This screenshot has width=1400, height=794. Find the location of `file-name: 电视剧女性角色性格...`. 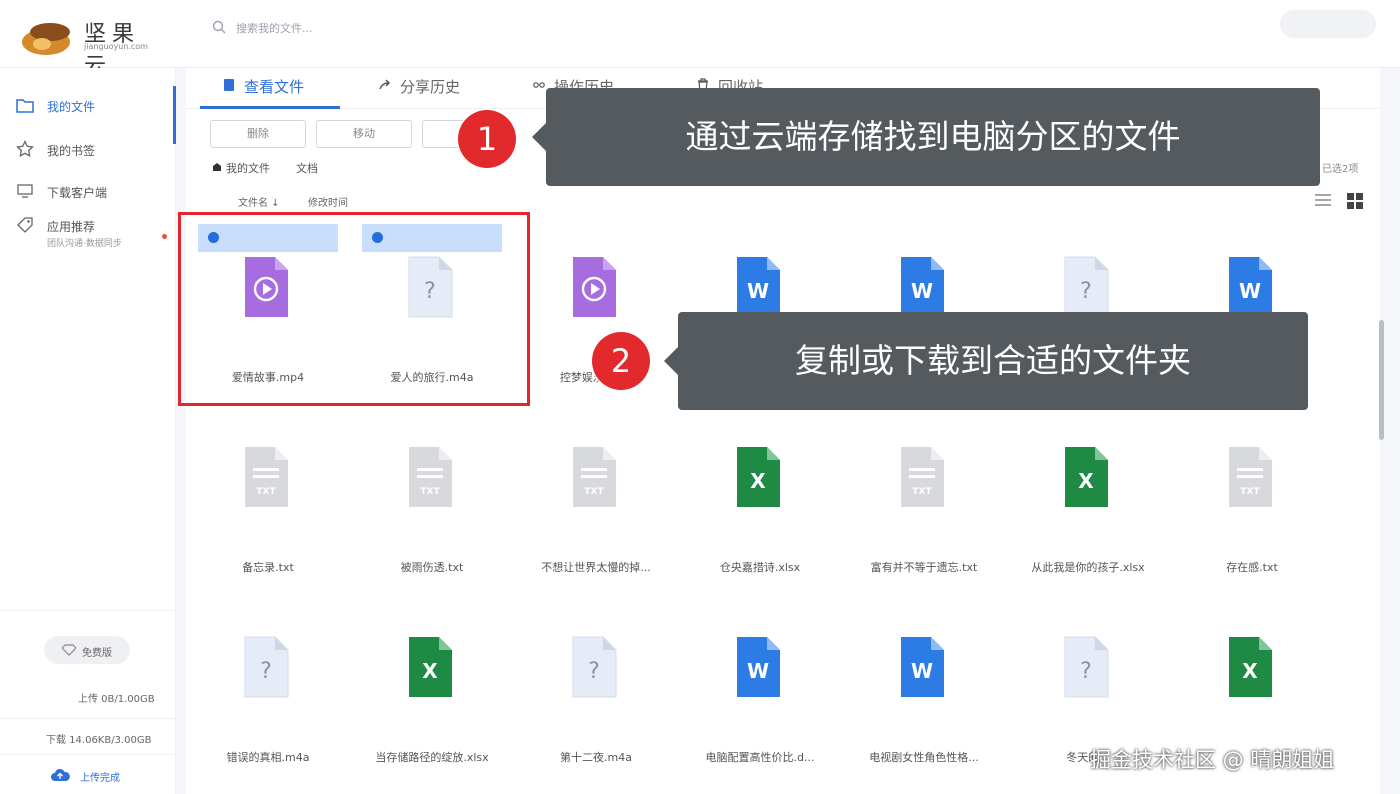

file-name: 电视剧女性角色性格... is located at coordinates (924, 757).